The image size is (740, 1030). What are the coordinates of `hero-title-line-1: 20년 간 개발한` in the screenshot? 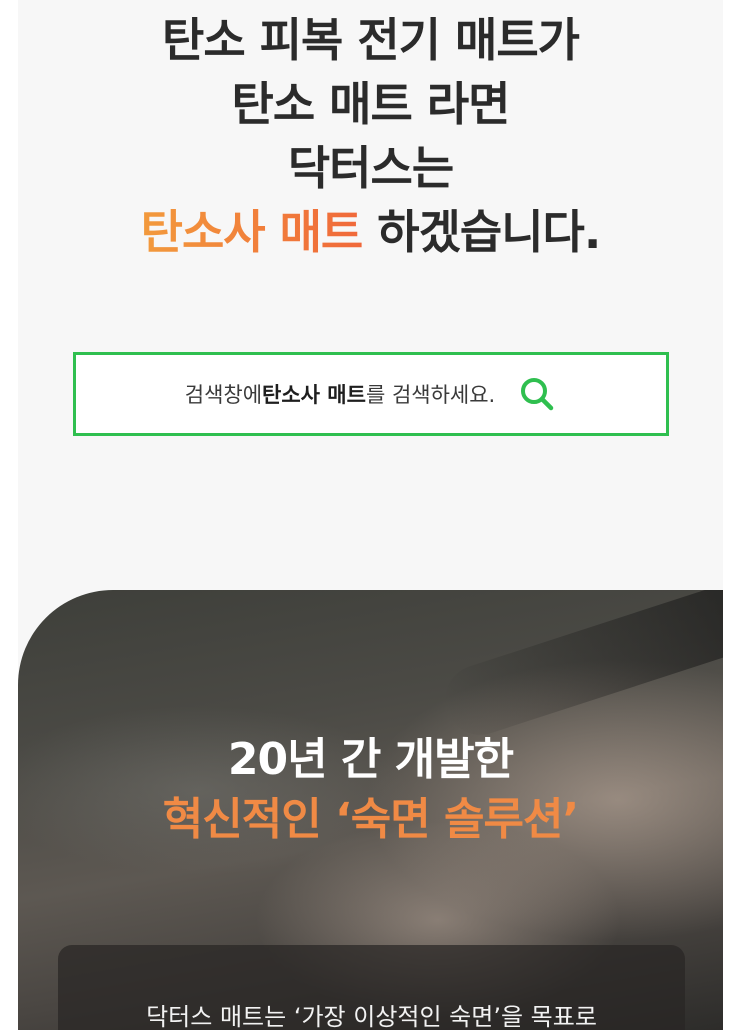 It's located at (370, 759).